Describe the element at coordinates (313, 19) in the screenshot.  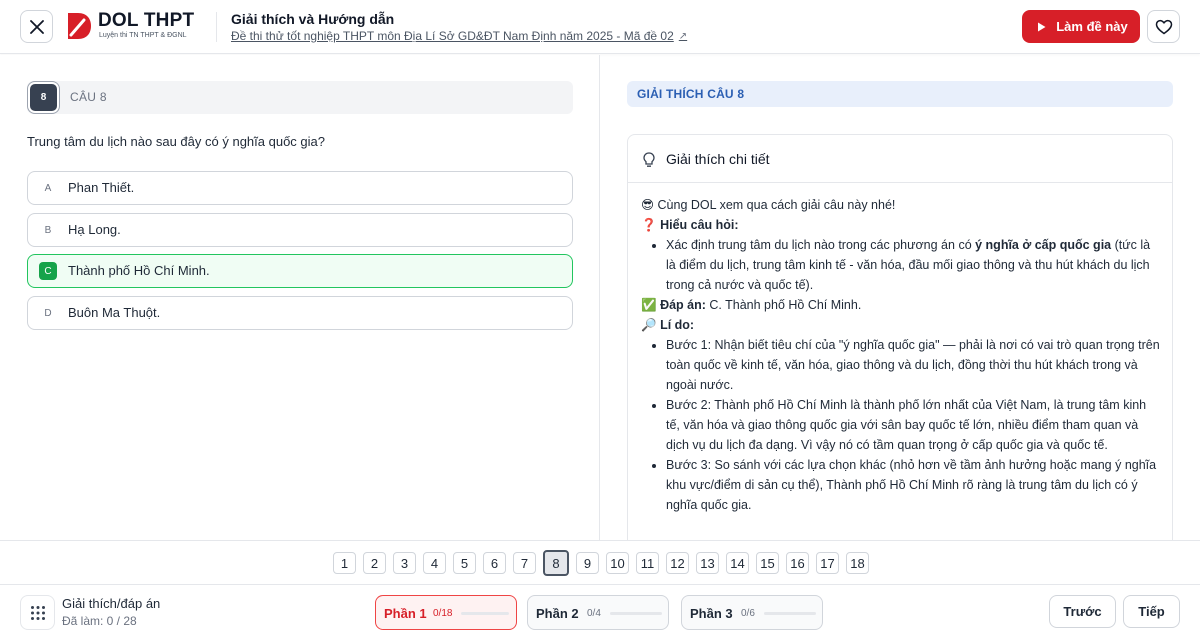
I see `page-title: Giải thích và Hướng dẫn` at that location.